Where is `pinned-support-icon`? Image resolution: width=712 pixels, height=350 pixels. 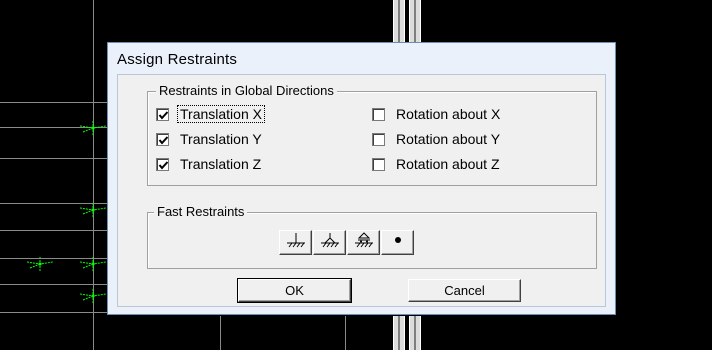
pinned-support-icon is located at coordinates (330, 242).